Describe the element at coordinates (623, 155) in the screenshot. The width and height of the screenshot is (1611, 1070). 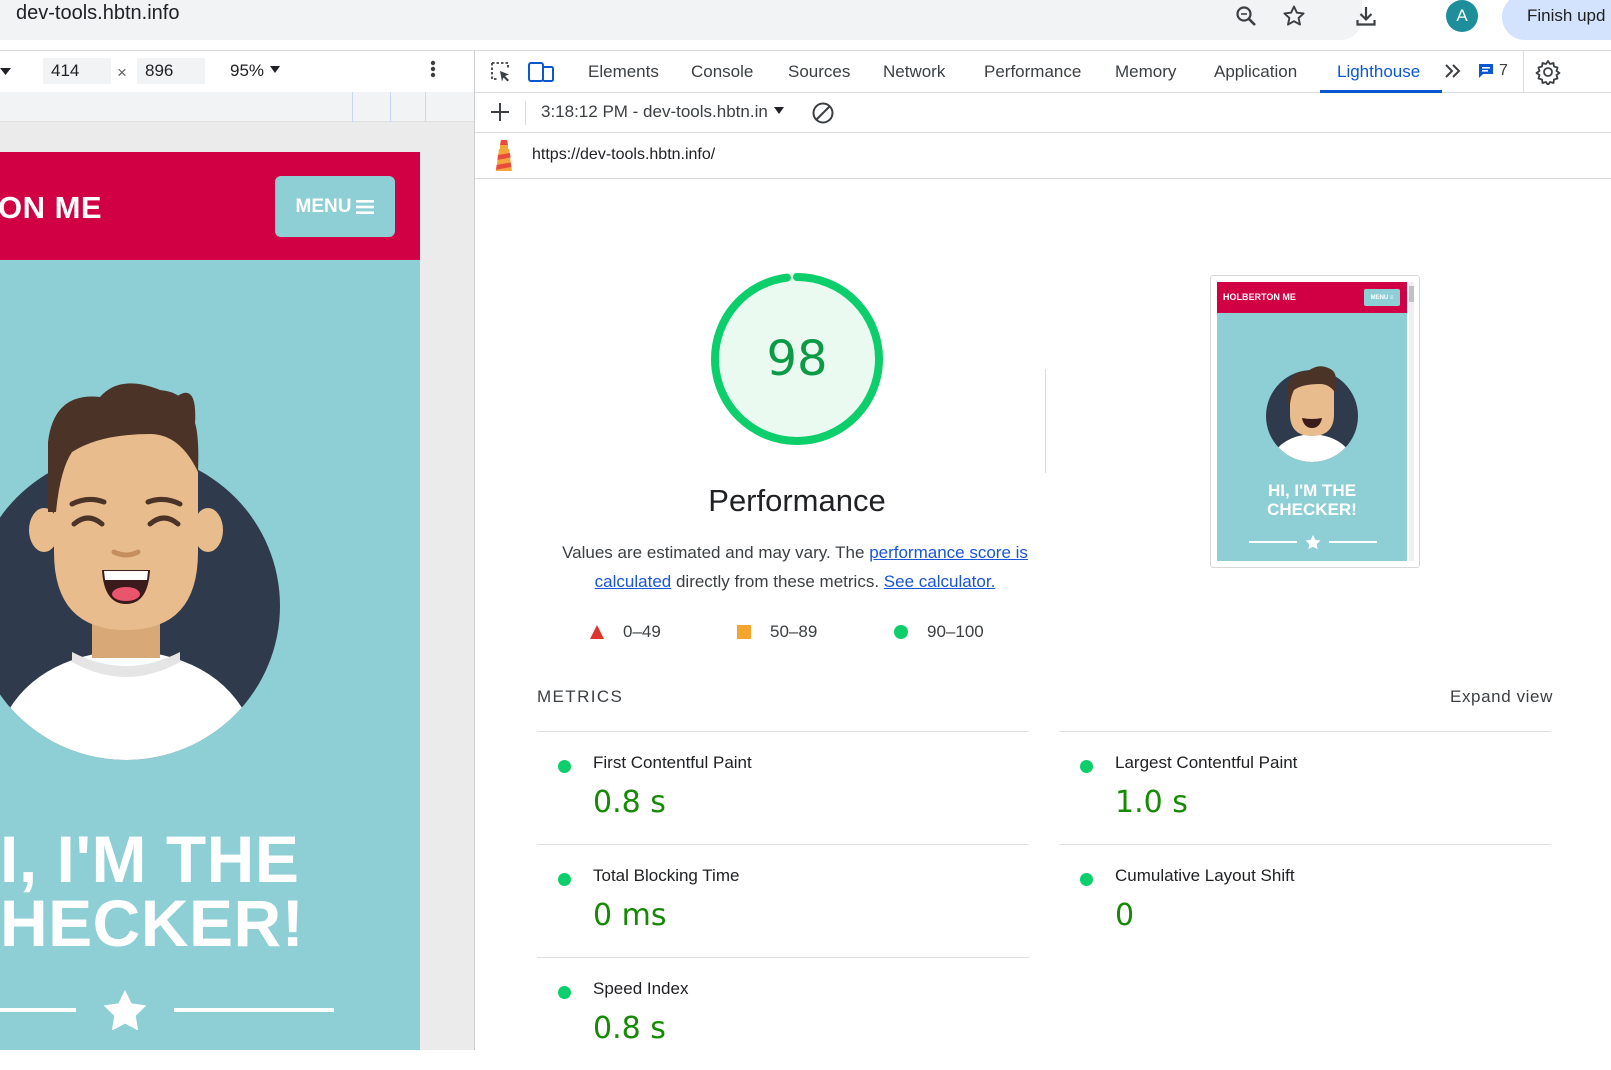
I see `report-url: https://dev-tools.hbtn.info/` at that location.